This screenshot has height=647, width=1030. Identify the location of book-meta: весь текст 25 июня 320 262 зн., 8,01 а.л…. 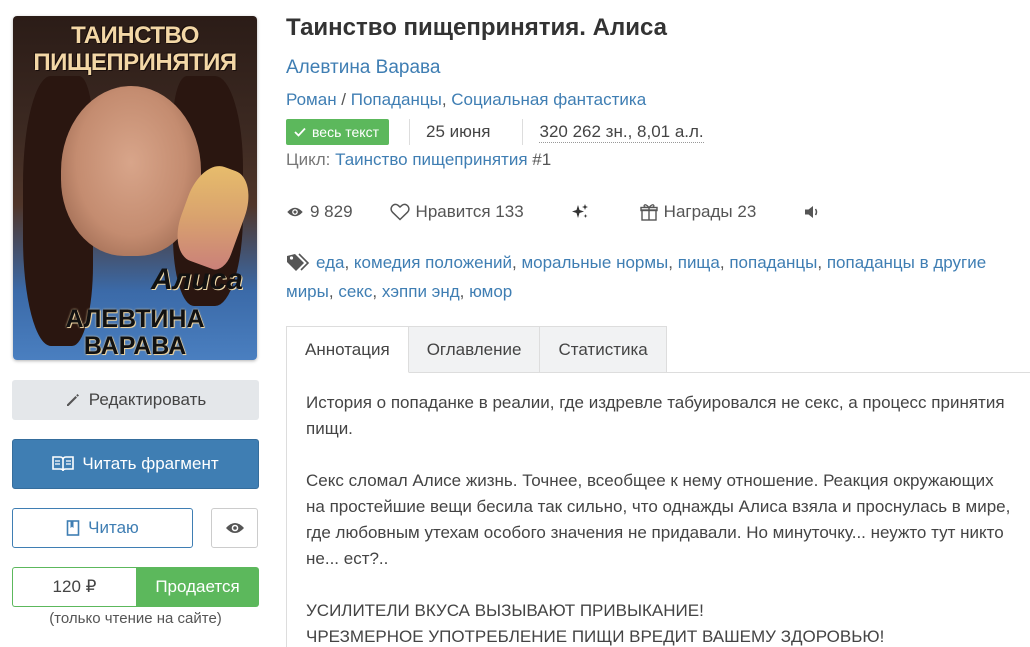
(495, 132).